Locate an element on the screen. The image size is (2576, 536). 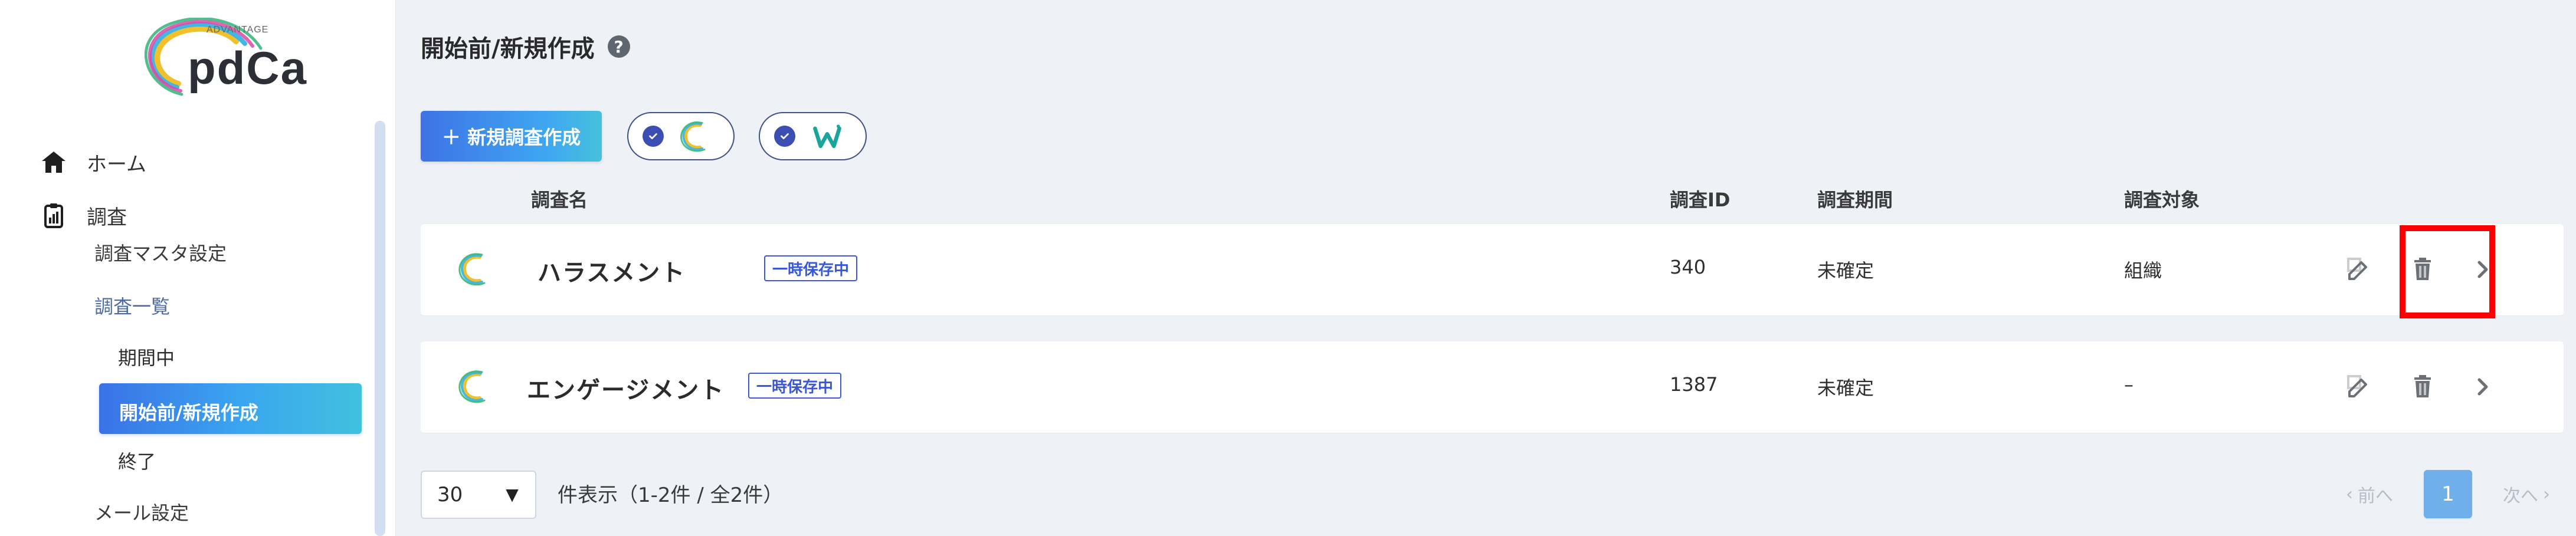
brand-small-text: ADVANTAGE is located at coordinates (238, 30).